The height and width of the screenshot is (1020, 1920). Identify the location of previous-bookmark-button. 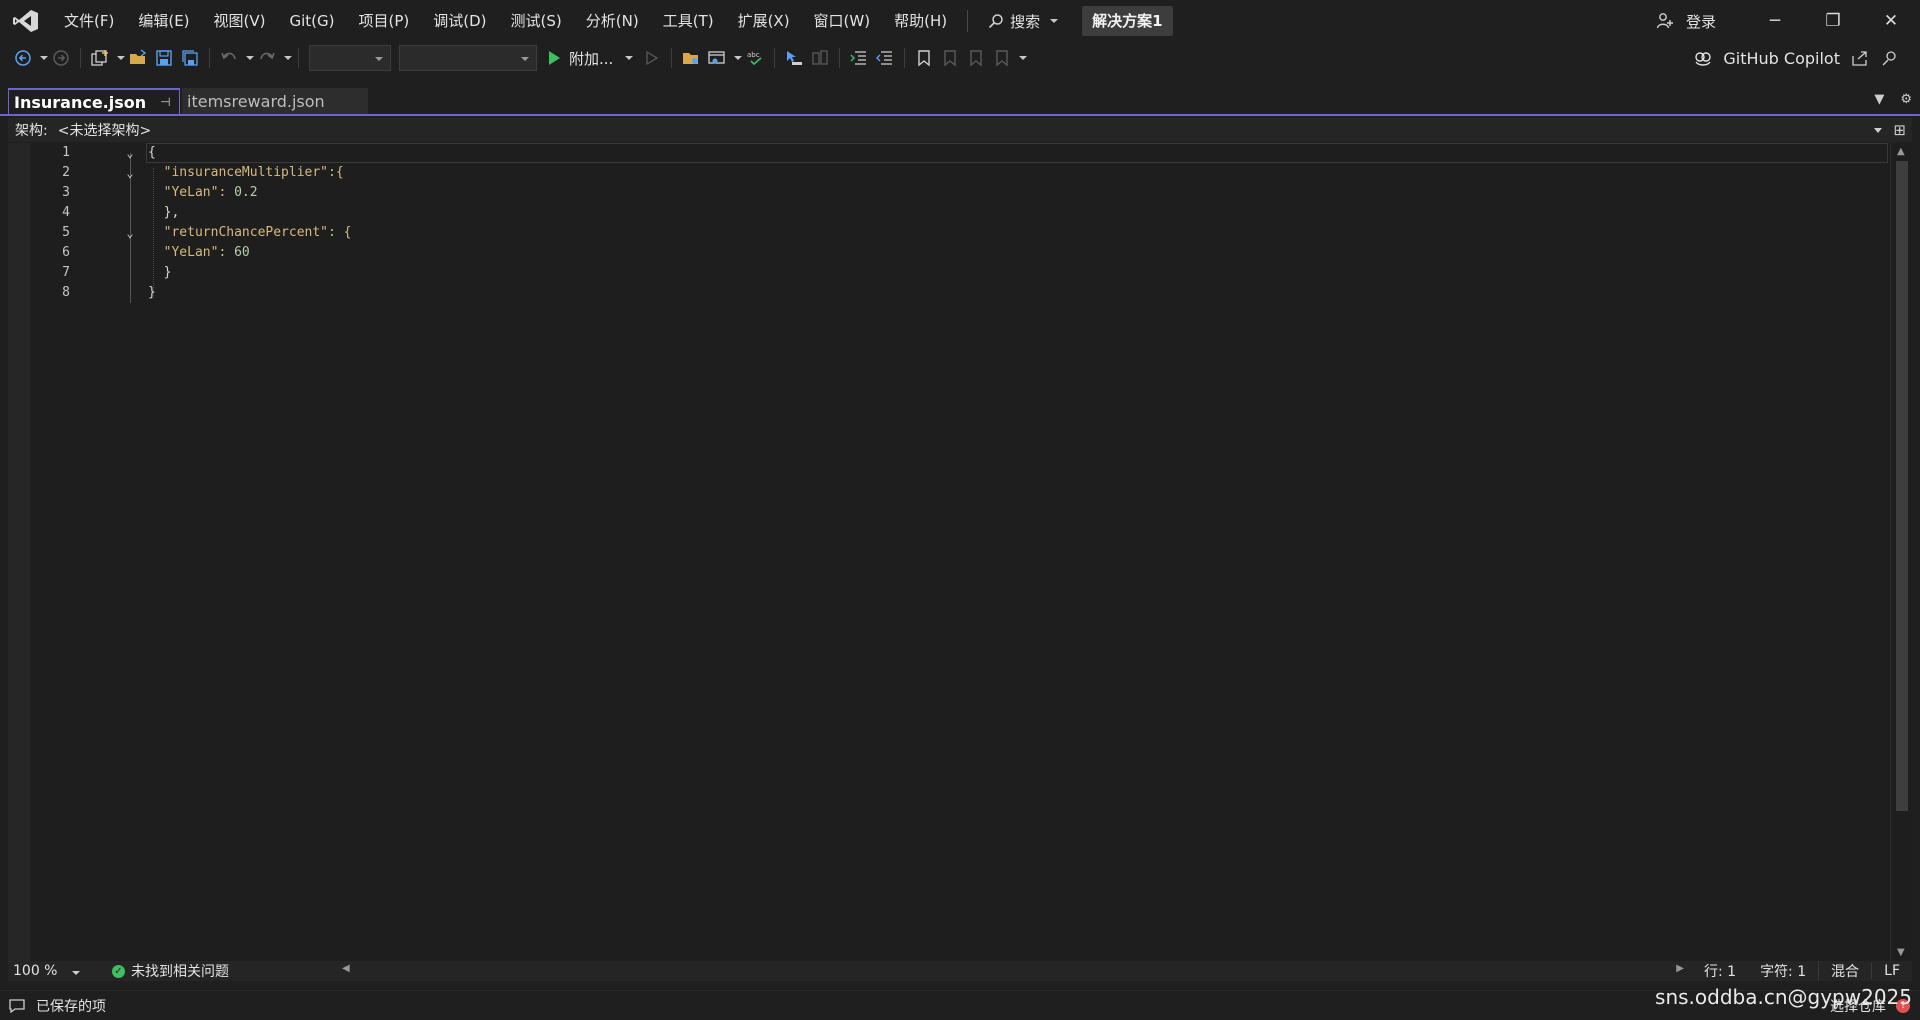
(950, 58).